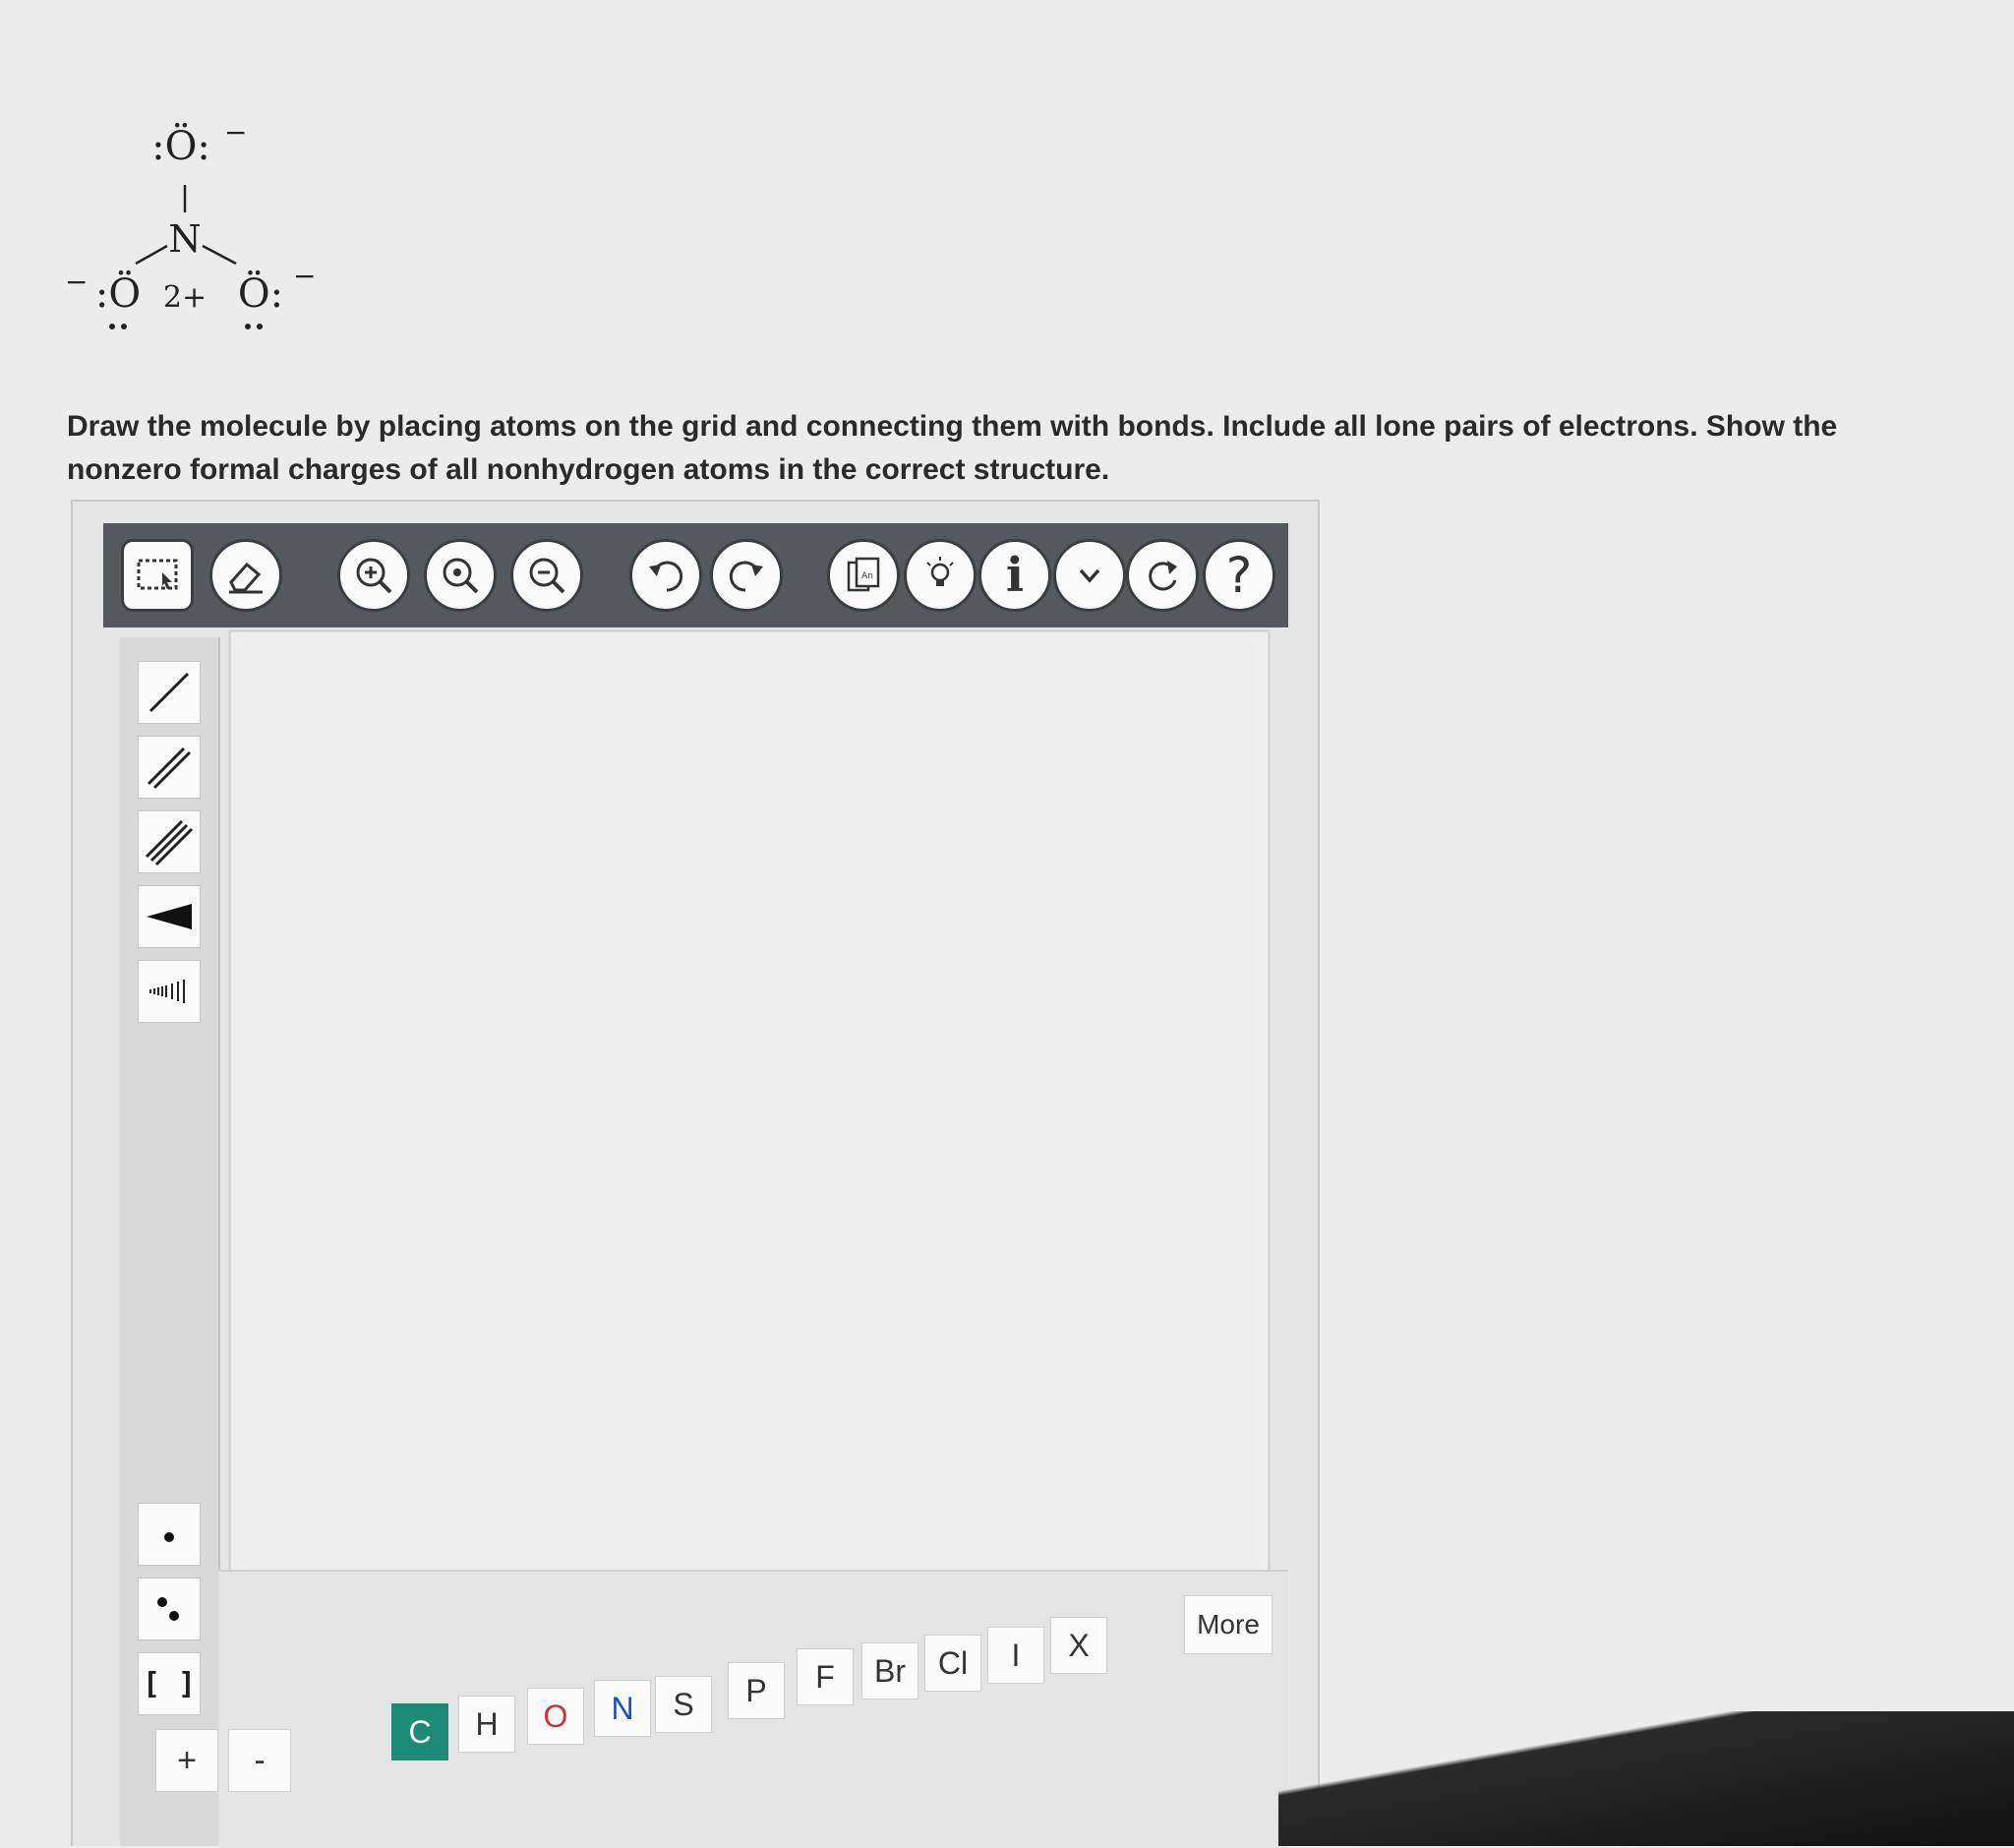 Image resolution: width=2014 pixels, height=1848 pixels. What do you see at coordinates (952, 1663) in the screenshot?
I see `atom-Cl-button: Cl` at bounding box center [952, 1663].